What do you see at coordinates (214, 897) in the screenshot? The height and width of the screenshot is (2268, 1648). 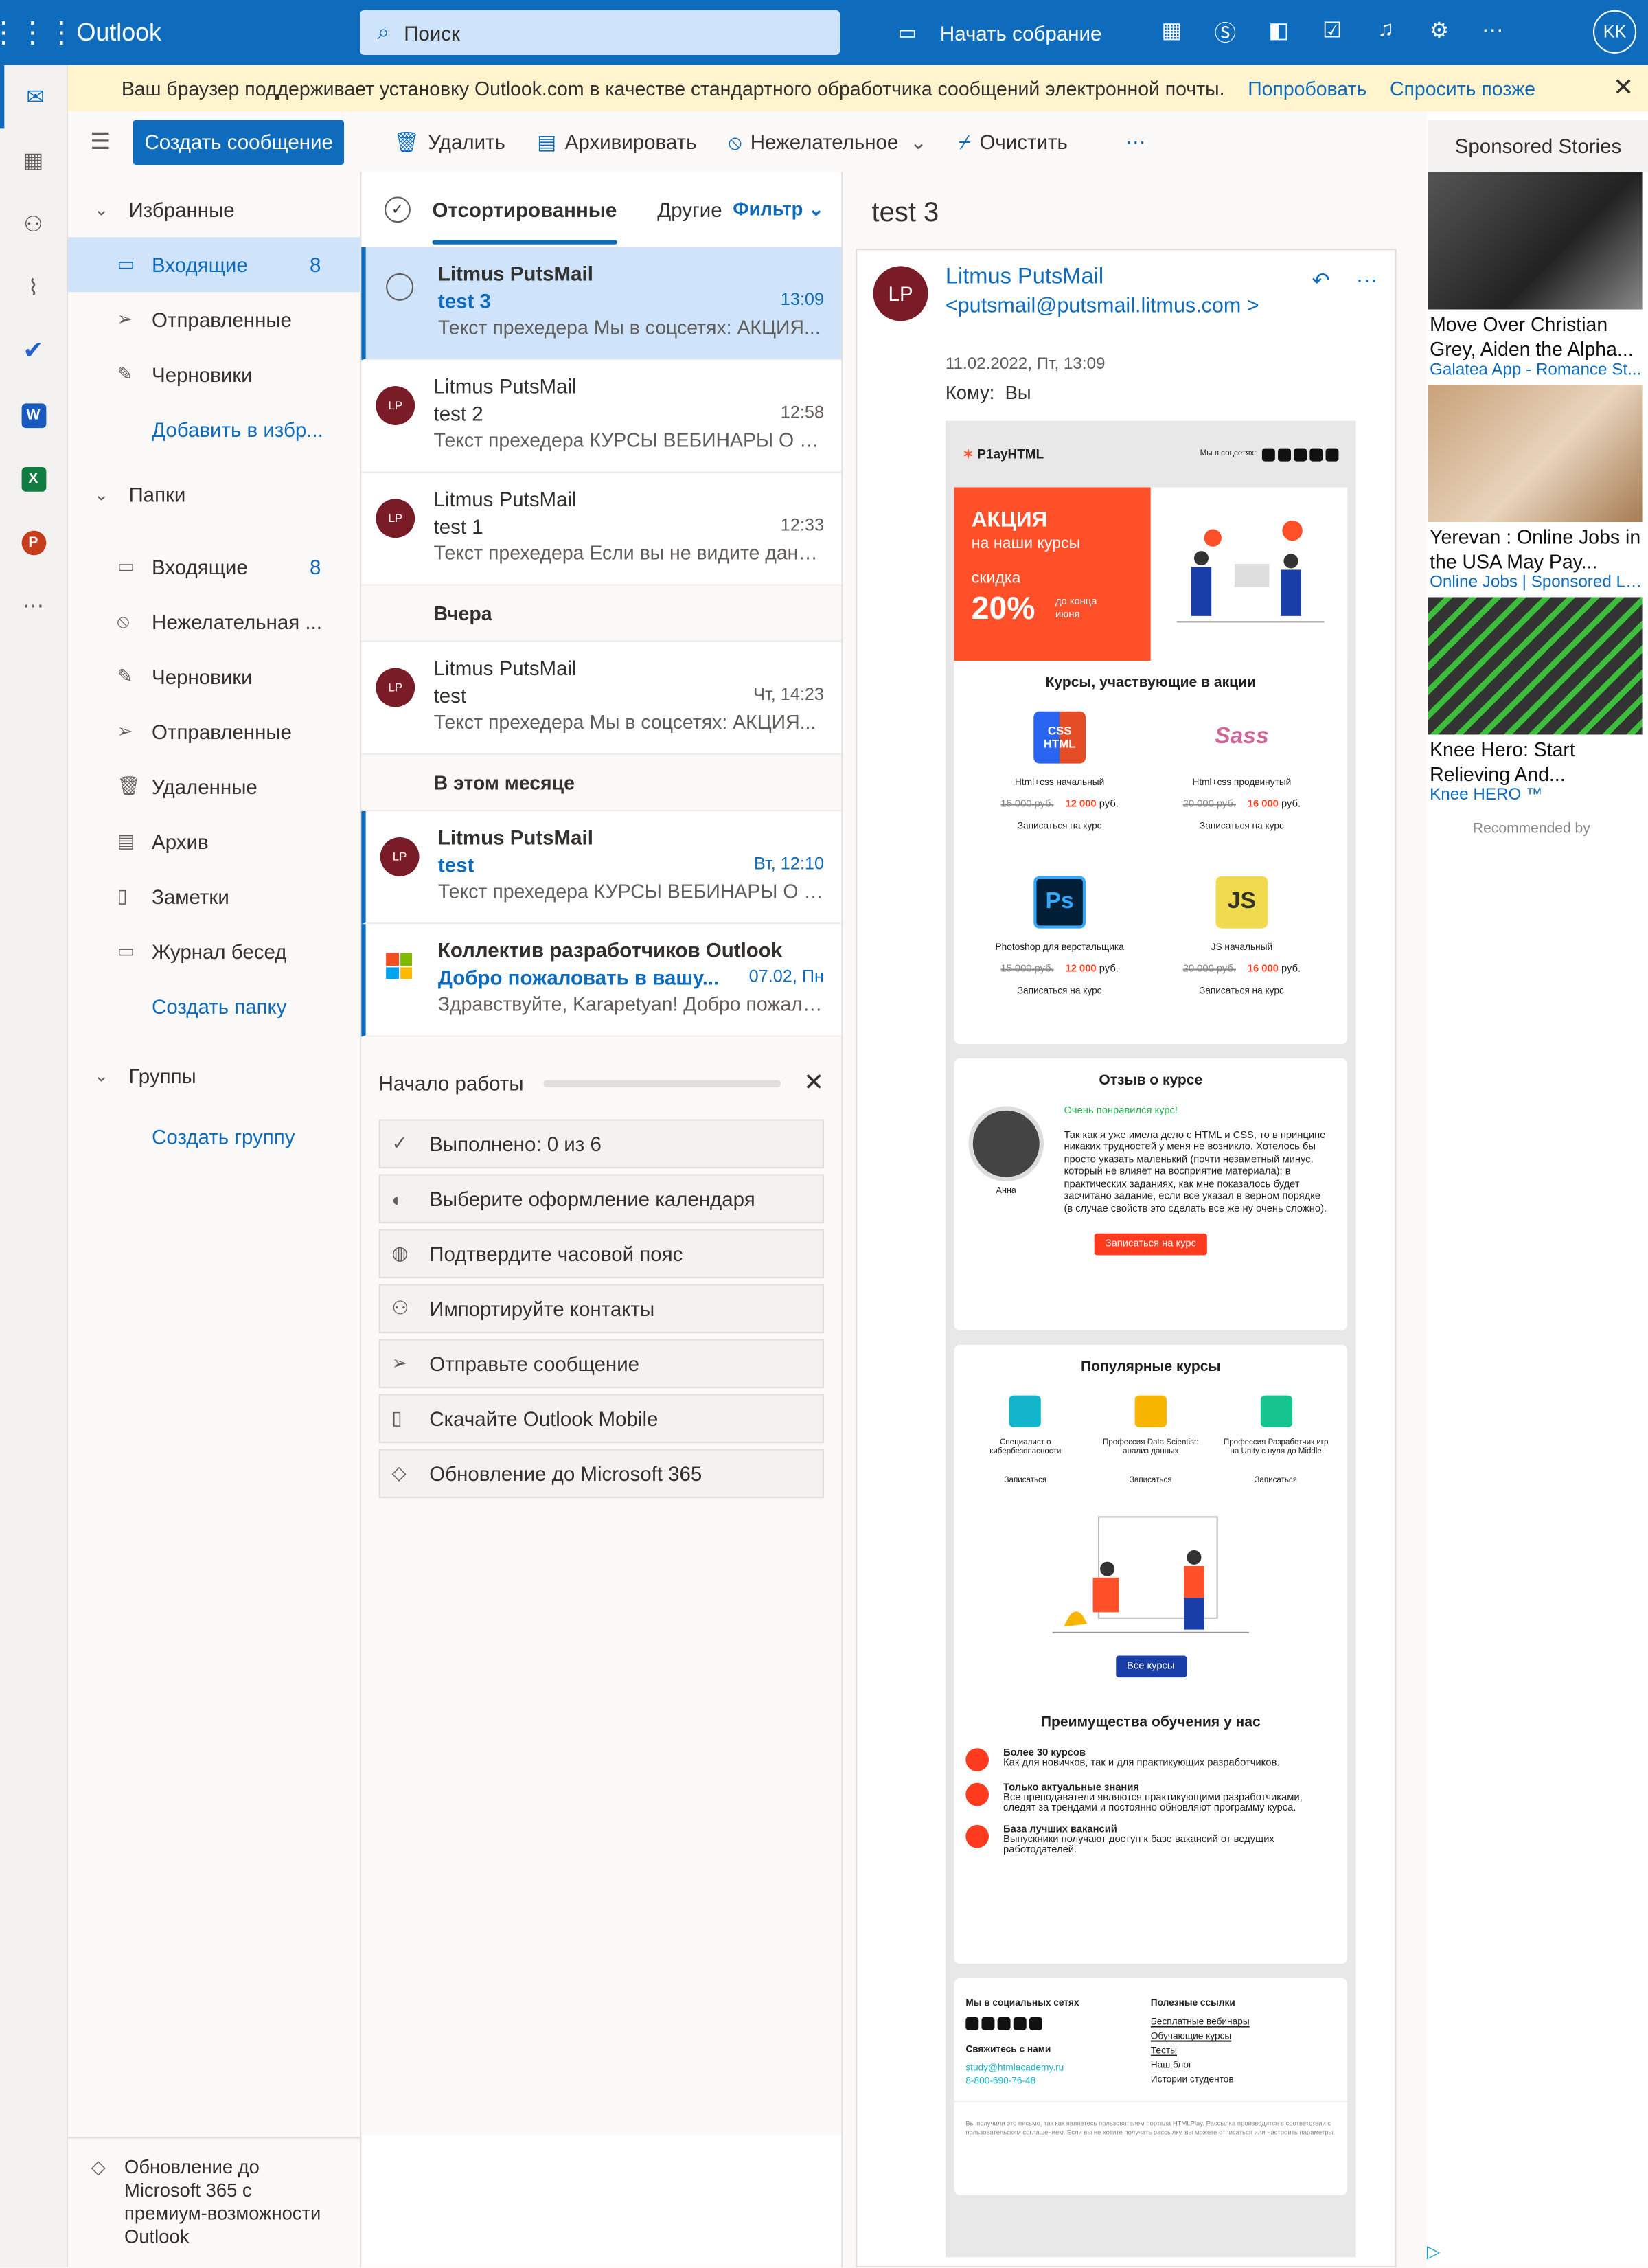 I see `folder-notes: ▯ Заметки` at bounding box center [214, 897].